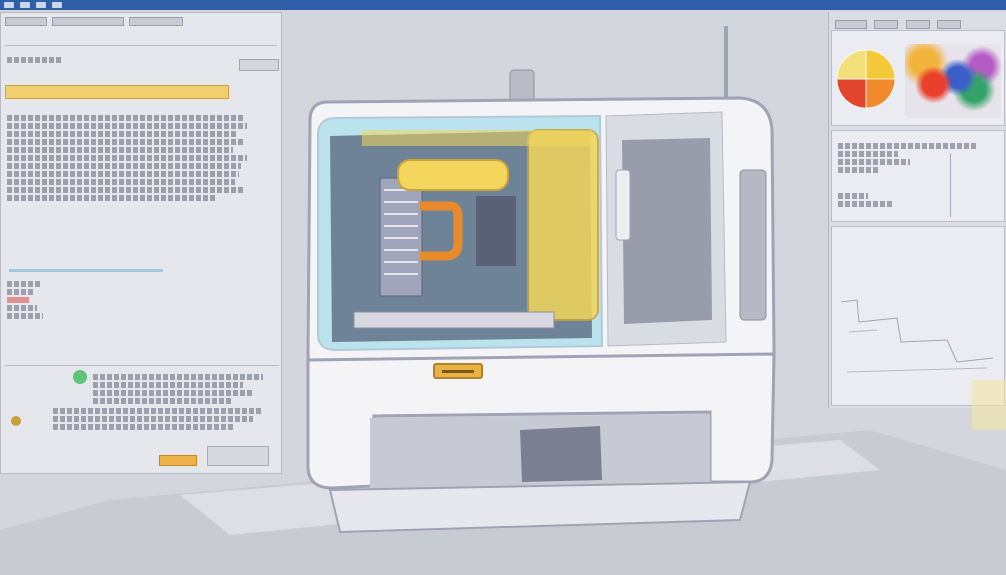  What do you see at coordinates (80, 377) in the screenshot?
I see `status-indicator-icon` at bounding box center [80, 377].